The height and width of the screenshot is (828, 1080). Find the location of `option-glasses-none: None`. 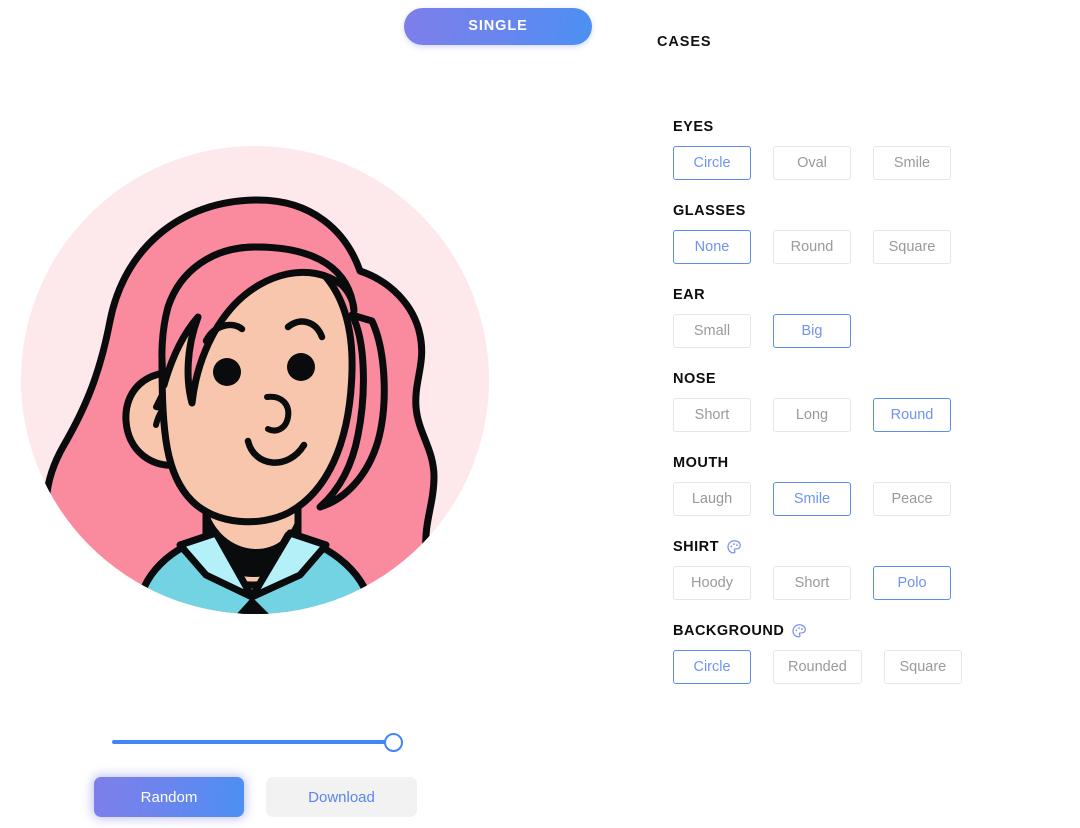

option-glasses-none: None is located at coordinates (712, 247).